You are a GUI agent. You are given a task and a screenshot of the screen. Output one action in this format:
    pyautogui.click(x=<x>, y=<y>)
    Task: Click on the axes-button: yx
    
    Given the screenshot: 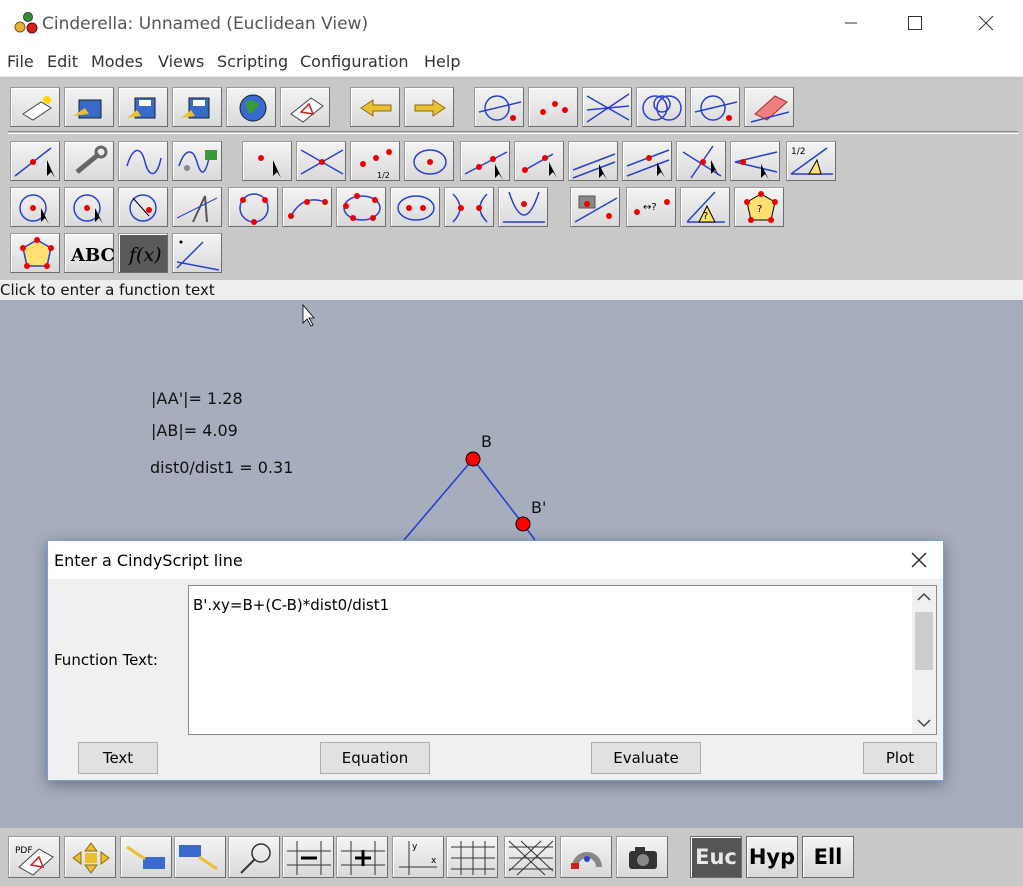 What is the action you would take?
    pyautogui.click(x=418, y=857)
    